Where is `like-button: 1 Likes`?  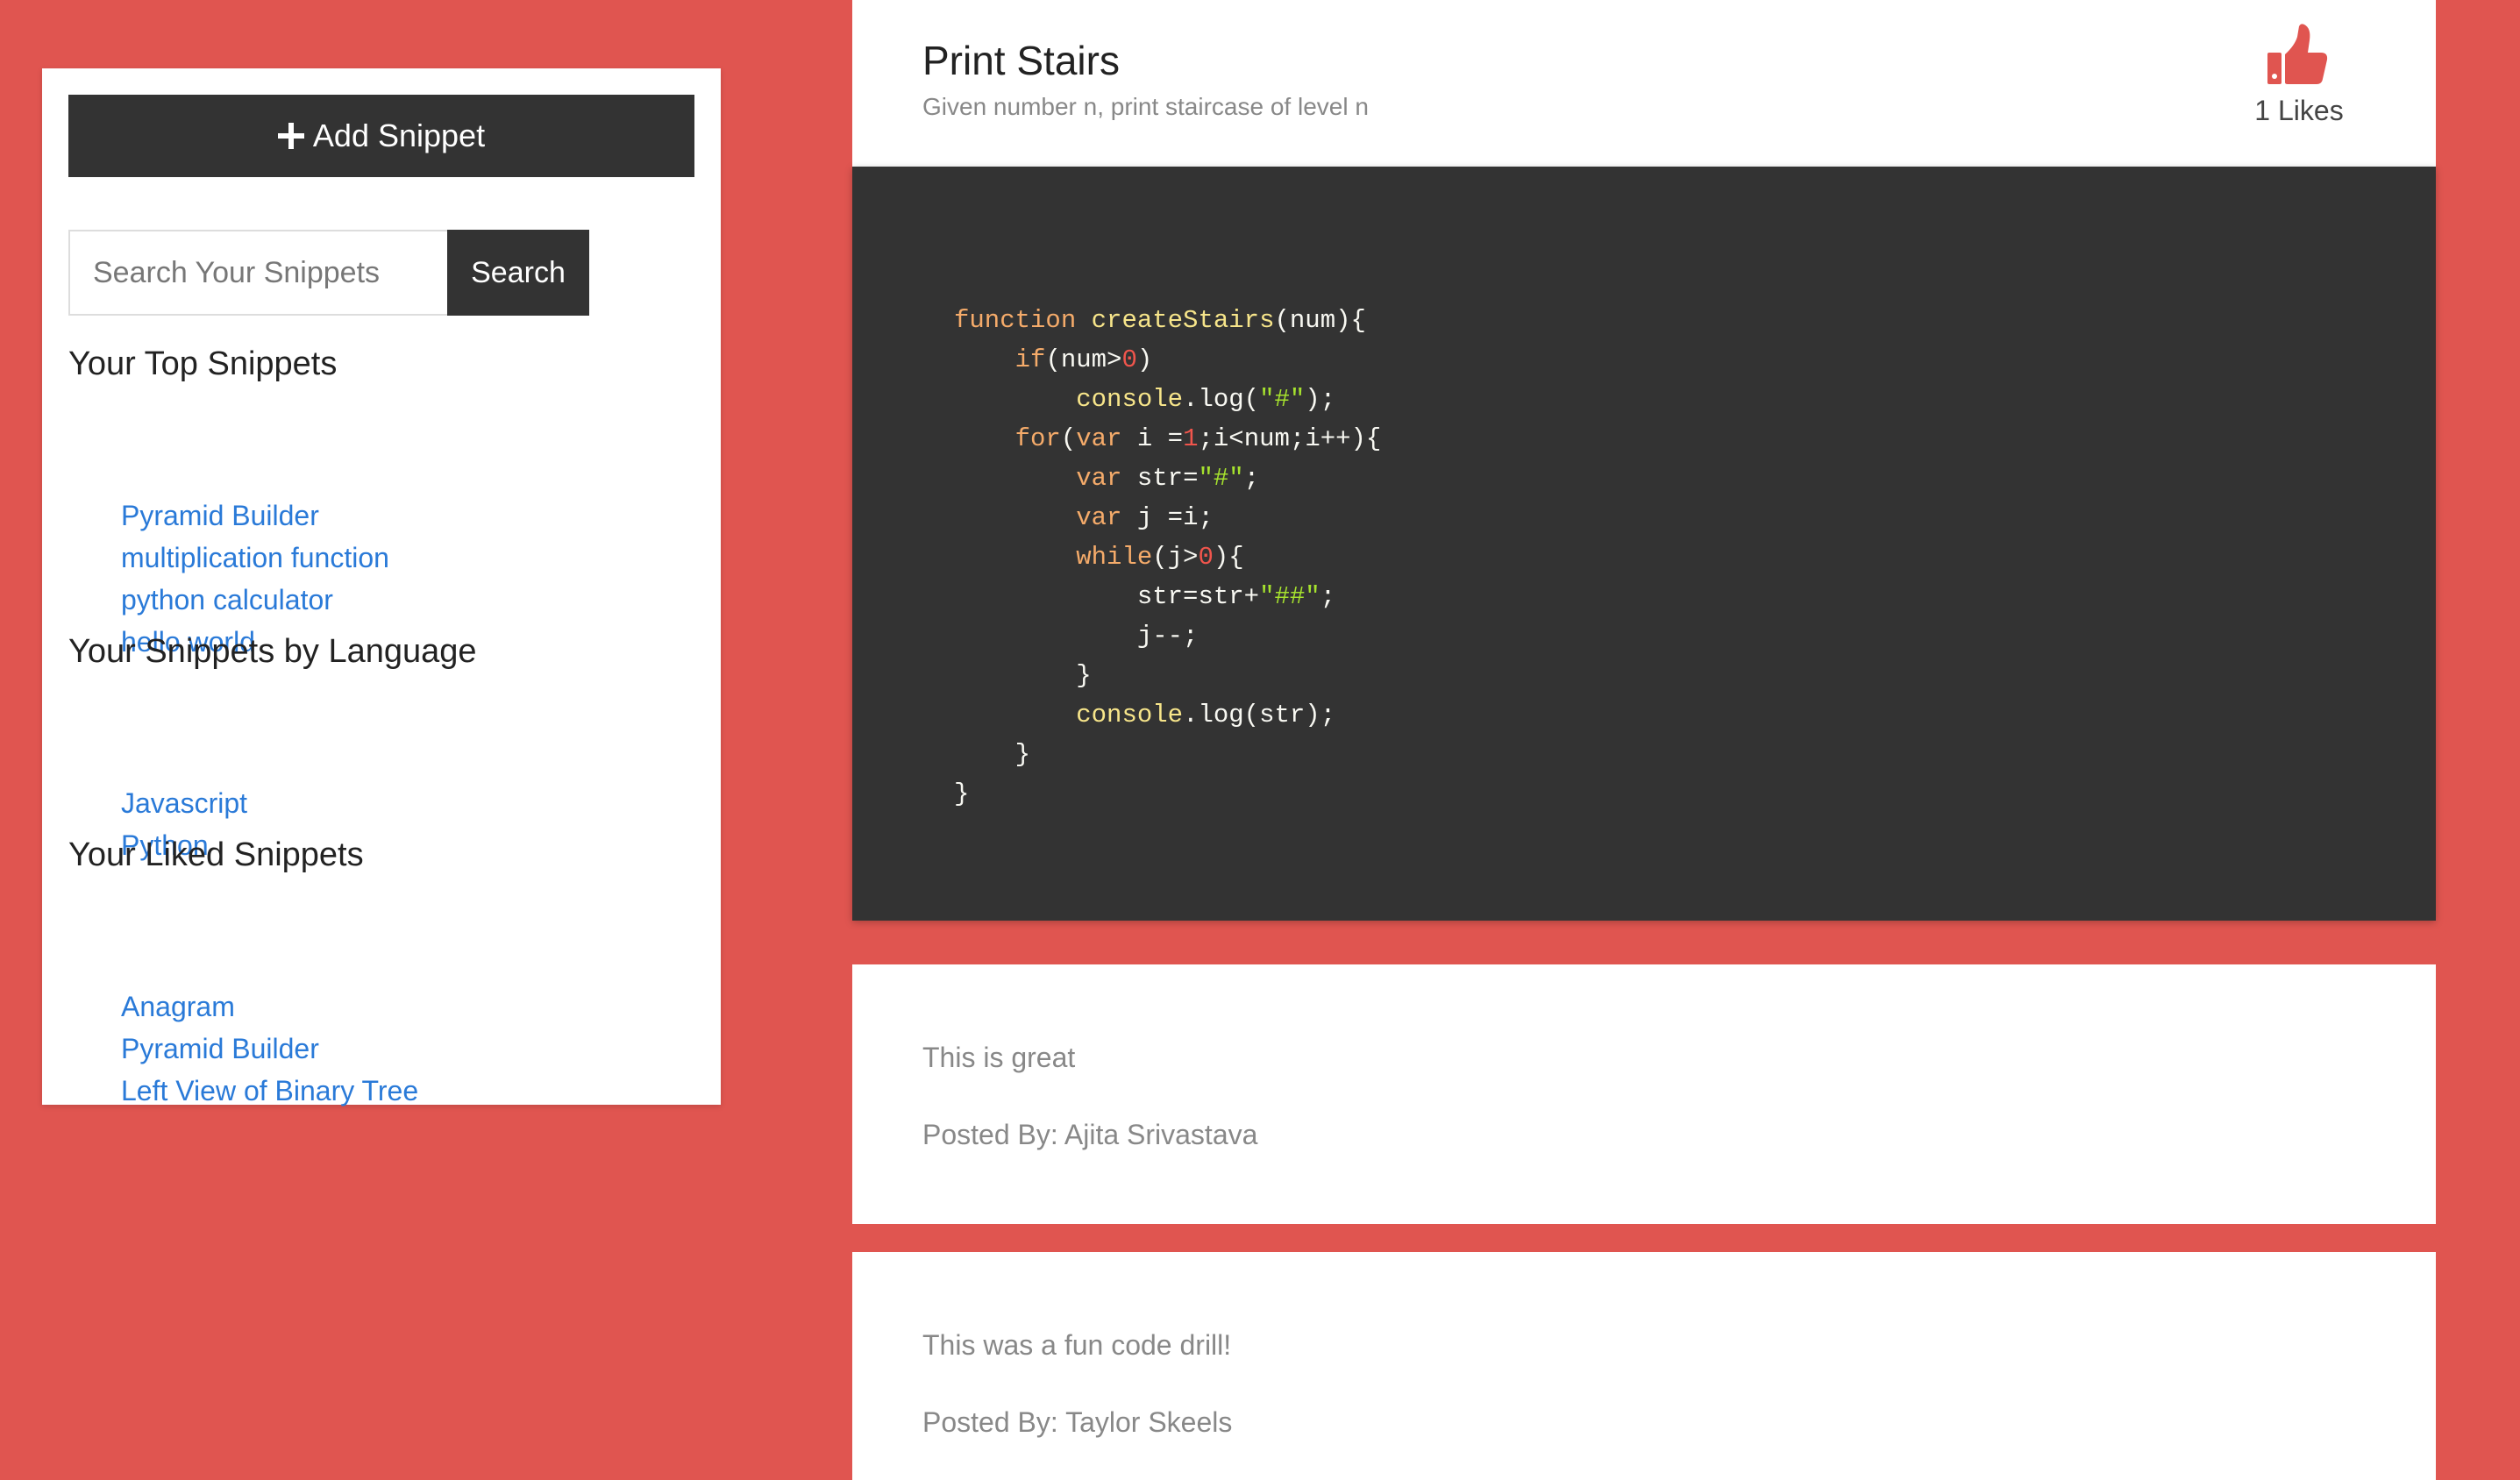
like-button: 1 Likes is located at coordinates (2299, 74).